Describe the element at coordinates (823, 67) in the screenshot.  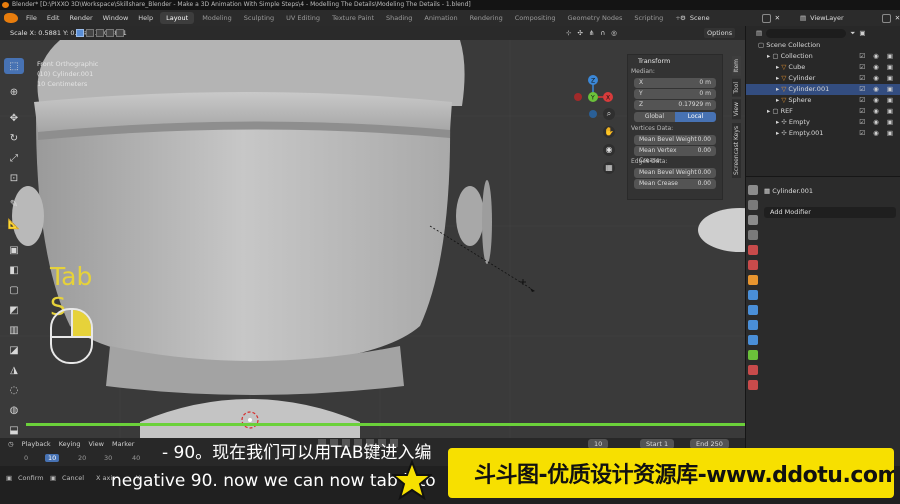
I see `outliner-row-cube: ▸ ▽ Cube ☑ ◉ ▣` at that location.